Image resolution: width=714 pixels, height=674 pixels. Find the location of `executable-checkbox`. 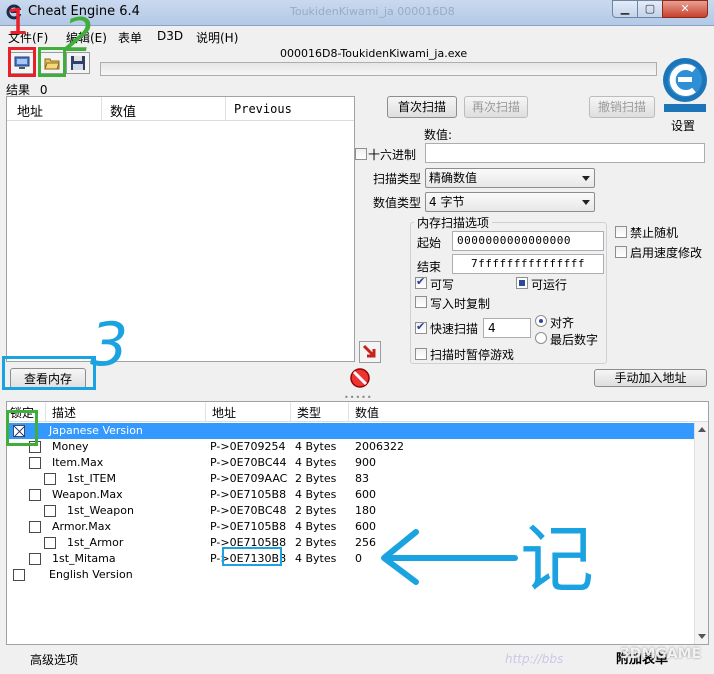

executable-checkbox is located at coordinates (522, 283).